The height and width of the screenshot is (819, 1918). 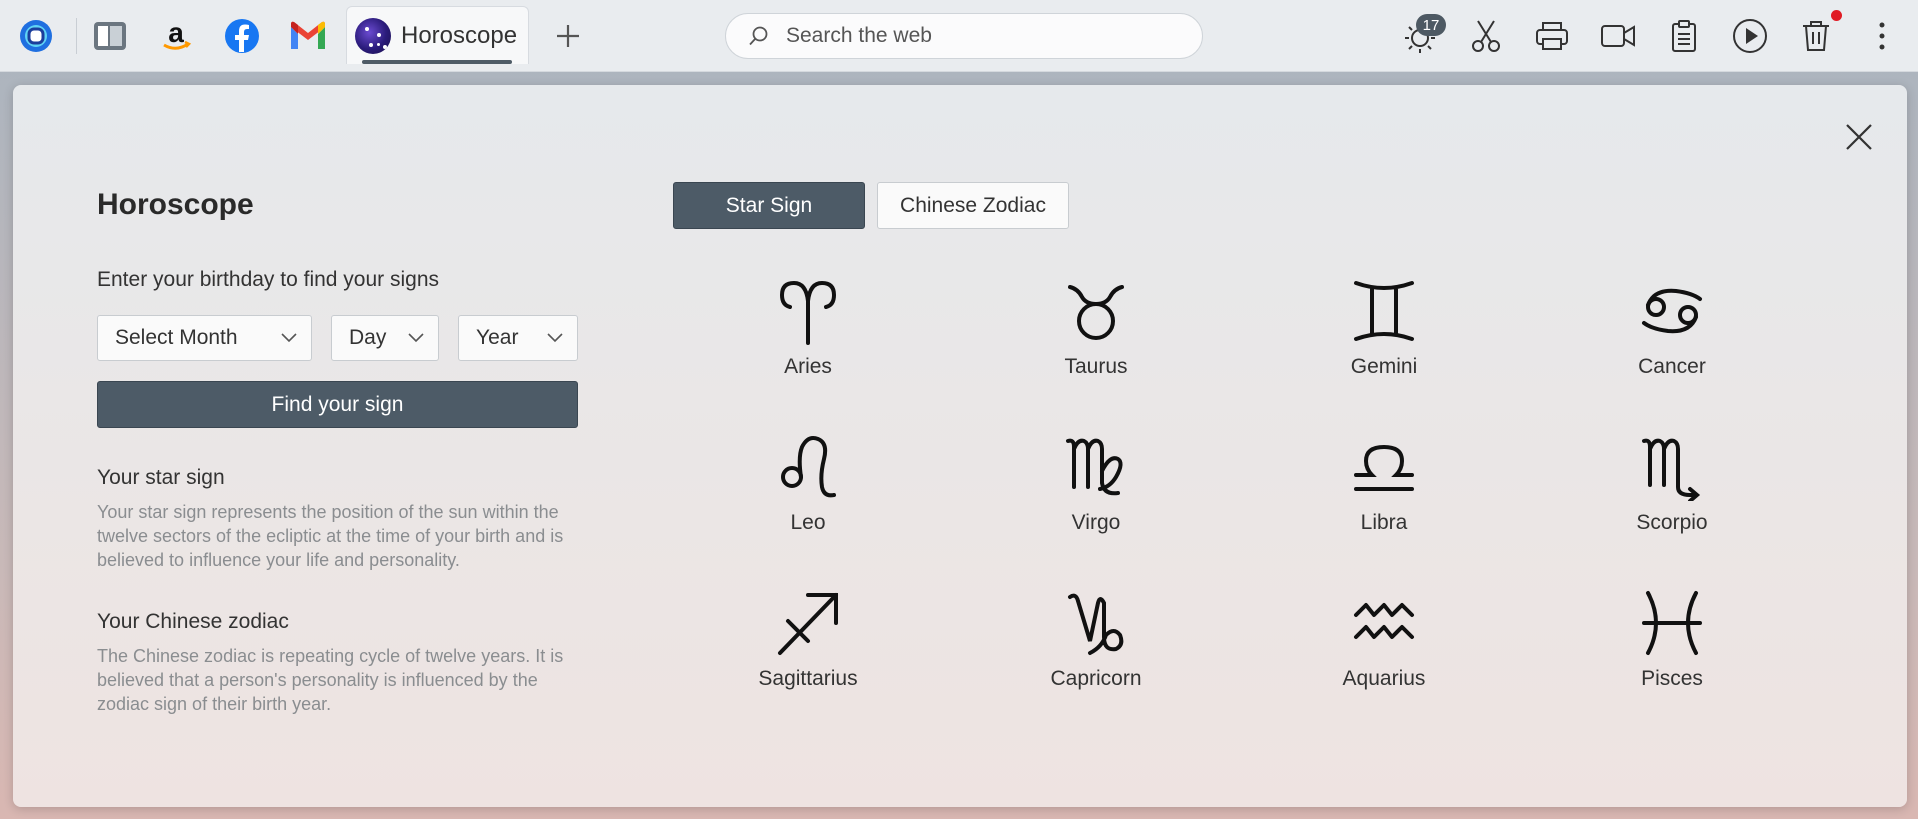 I want to click on gmail-icon, so click(x=308, y=36).